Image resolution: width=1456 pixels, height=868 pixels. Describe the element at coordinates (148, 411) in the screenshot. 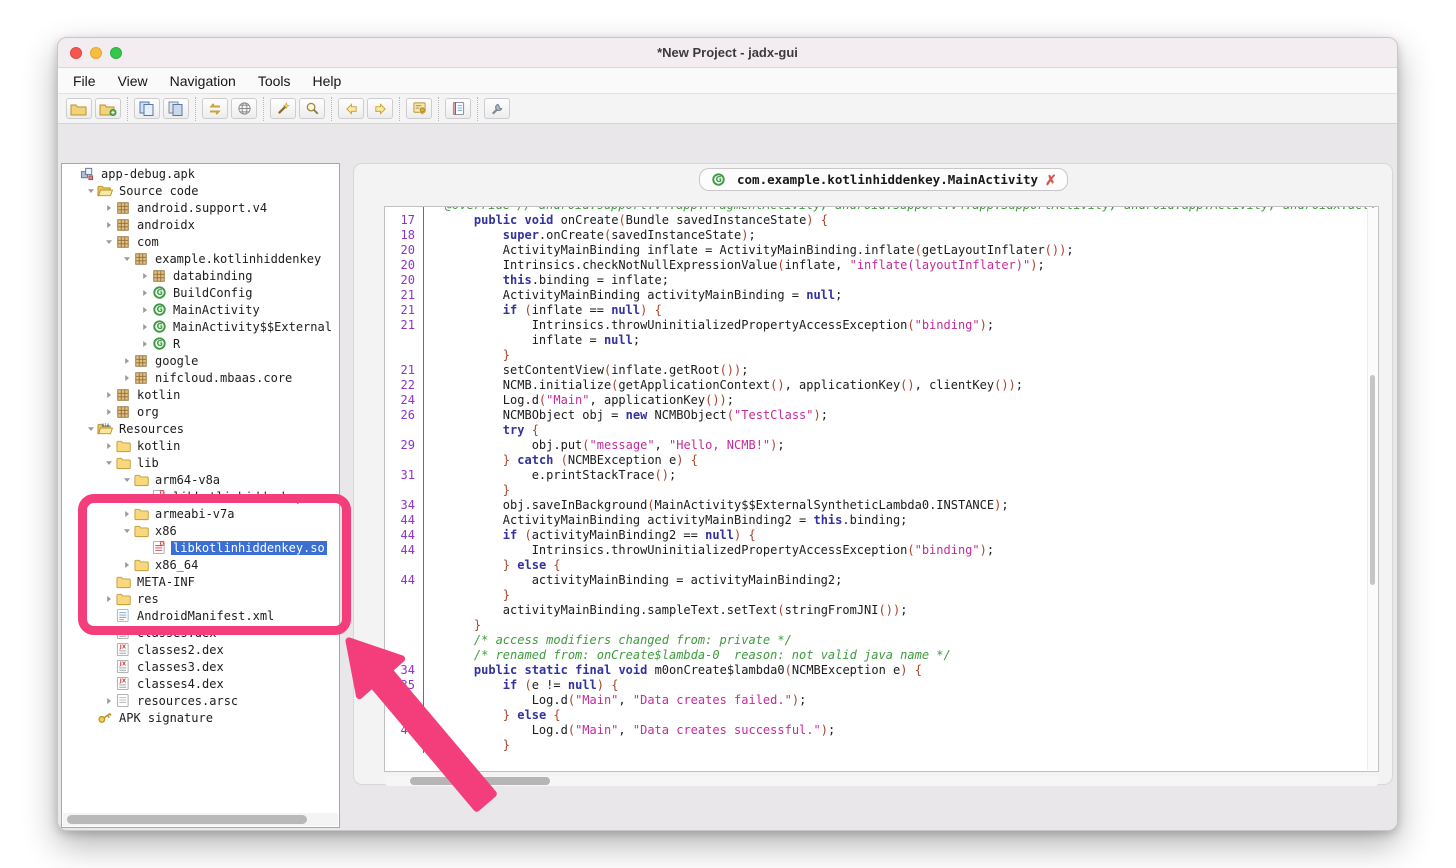

I see `tree-item-label: org` at that location.